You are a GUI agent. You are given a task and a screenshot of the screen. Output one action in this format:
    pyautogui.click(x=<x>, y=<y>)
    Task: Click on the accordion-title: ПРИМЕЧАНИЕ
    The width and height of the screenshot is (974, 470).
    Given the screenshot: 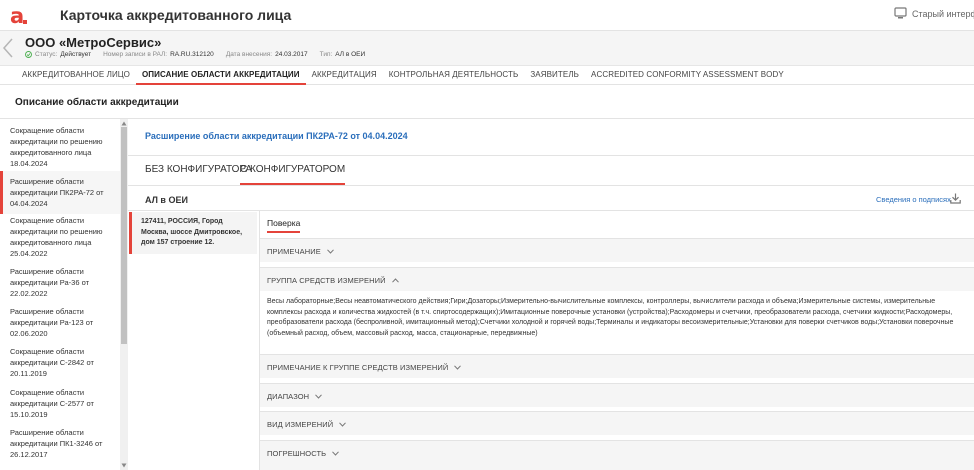 What is the action you would take?
    pyautogui.click(x=294, y=251)
    